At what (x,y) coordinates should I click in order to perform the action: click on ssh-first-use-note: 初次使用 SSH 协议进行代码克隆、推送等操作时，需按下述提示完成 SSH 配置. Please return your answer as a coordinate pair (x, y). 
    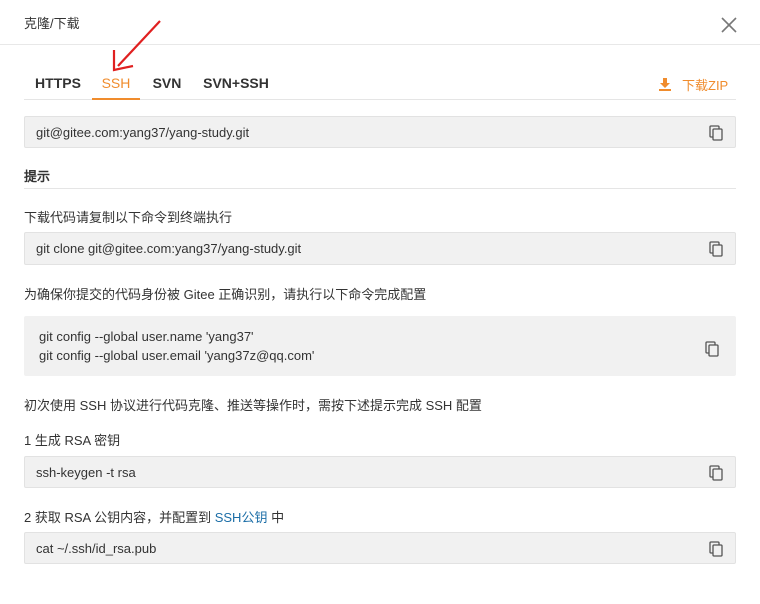
    Looking at the image, I should click on (253, 405).